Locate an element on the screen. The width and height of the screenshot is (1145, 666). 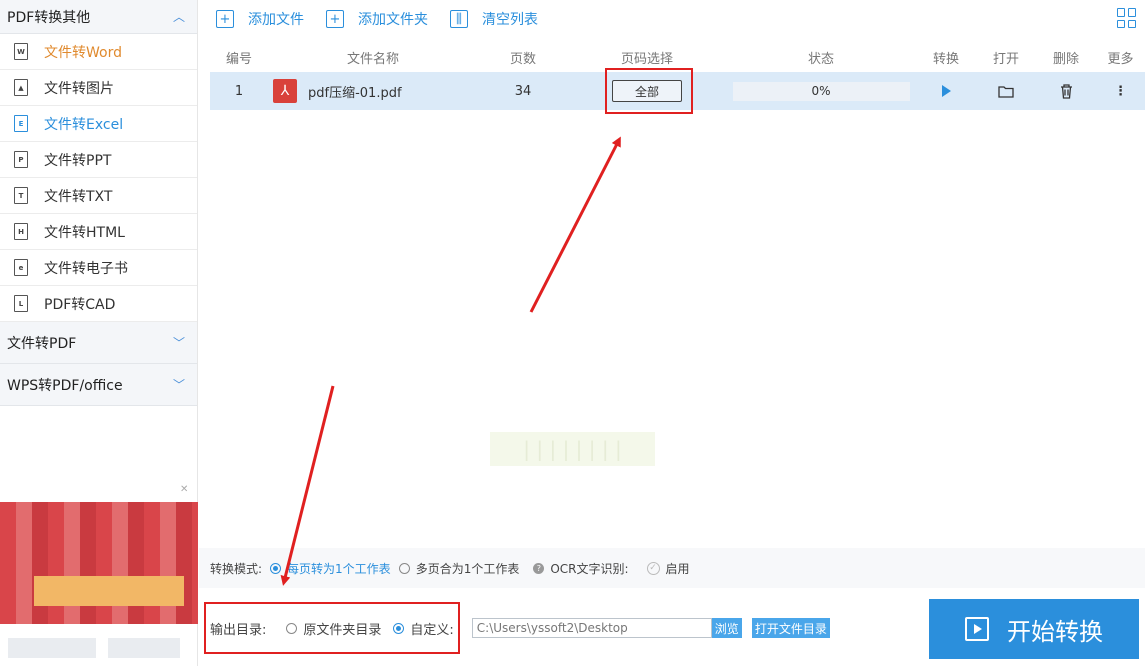
sidebar-item-label: 文件转图片 is located at coordinates (79, 88).